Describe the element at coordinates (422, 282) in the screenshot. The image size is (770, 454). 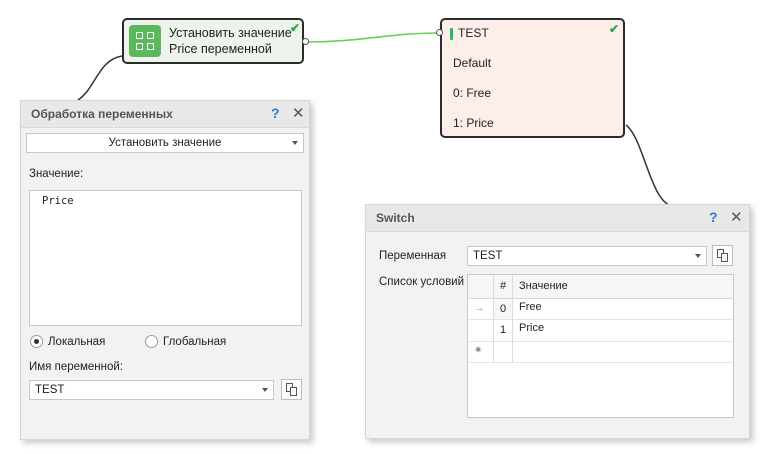
I see `conditions-list-label: Список условий` at that location.